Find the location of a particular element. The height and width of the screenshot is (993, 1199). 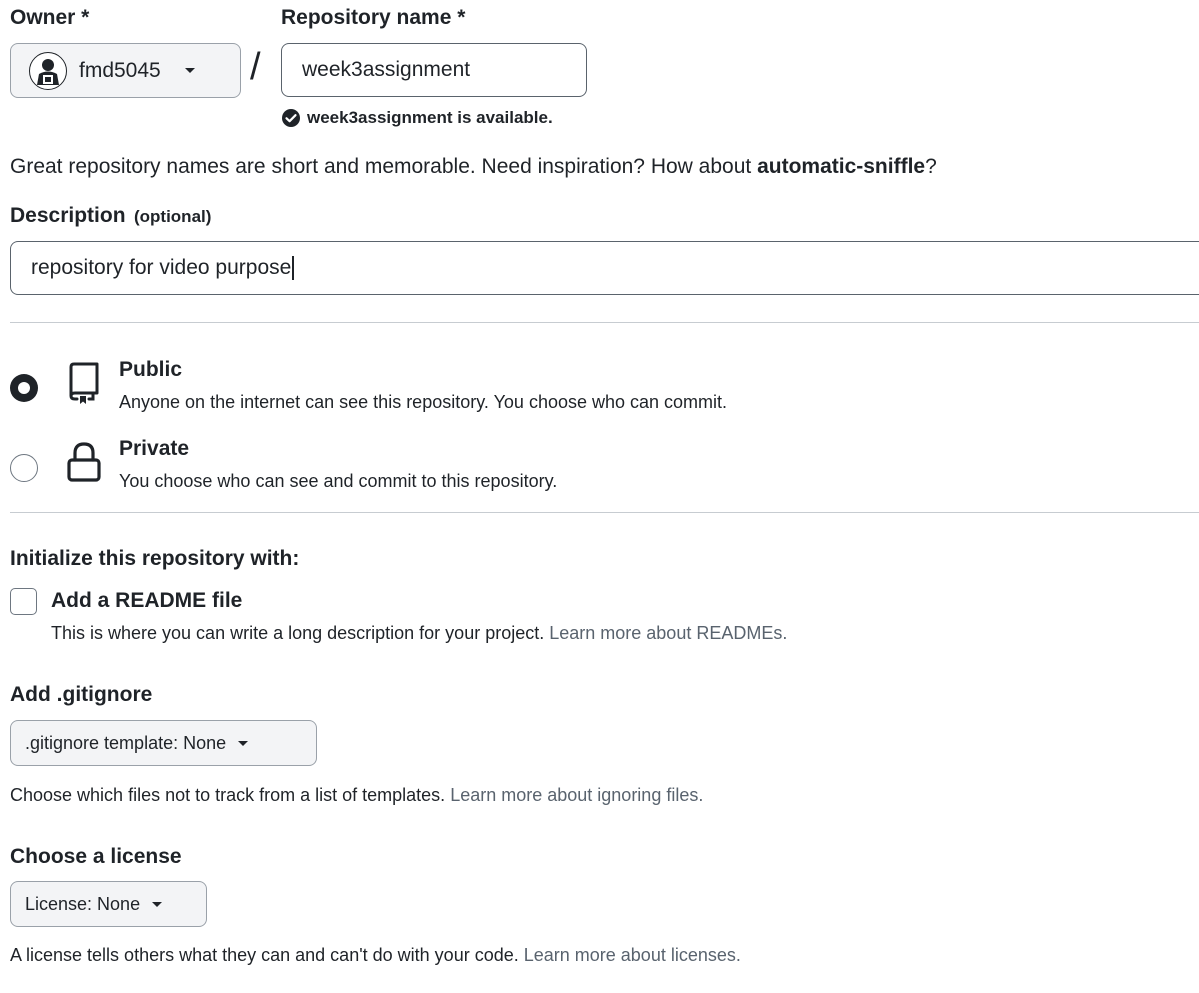

gitignore-template-select: .gitignore template: None is located at coordinates (163, 743).